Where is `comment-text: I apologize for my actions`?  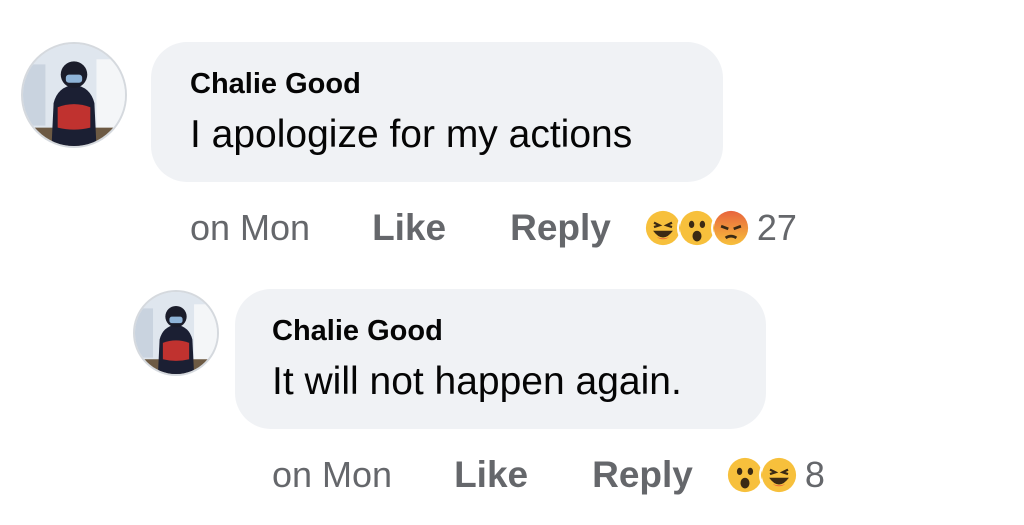
comment-text: I apologize for my actions is located at coordinates (411, 134).